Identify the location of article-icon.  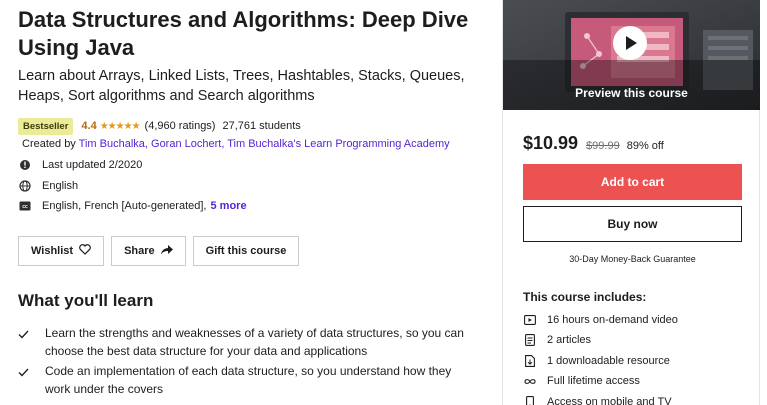
(530, 340).